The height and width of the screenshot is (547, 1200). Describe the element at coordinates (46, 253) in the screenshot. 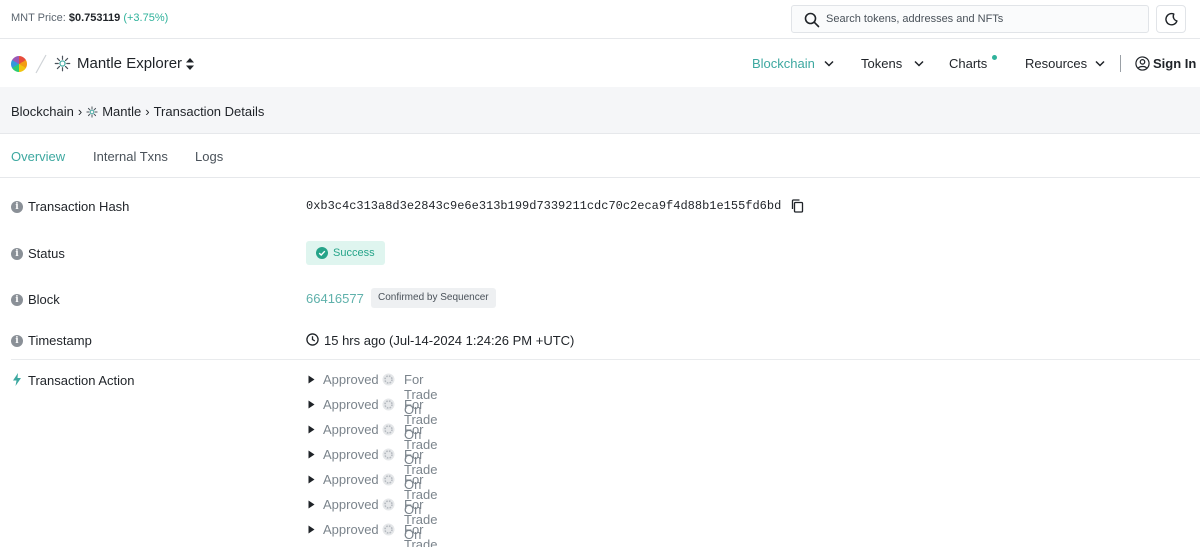

I see `status-label: Status` at that location.